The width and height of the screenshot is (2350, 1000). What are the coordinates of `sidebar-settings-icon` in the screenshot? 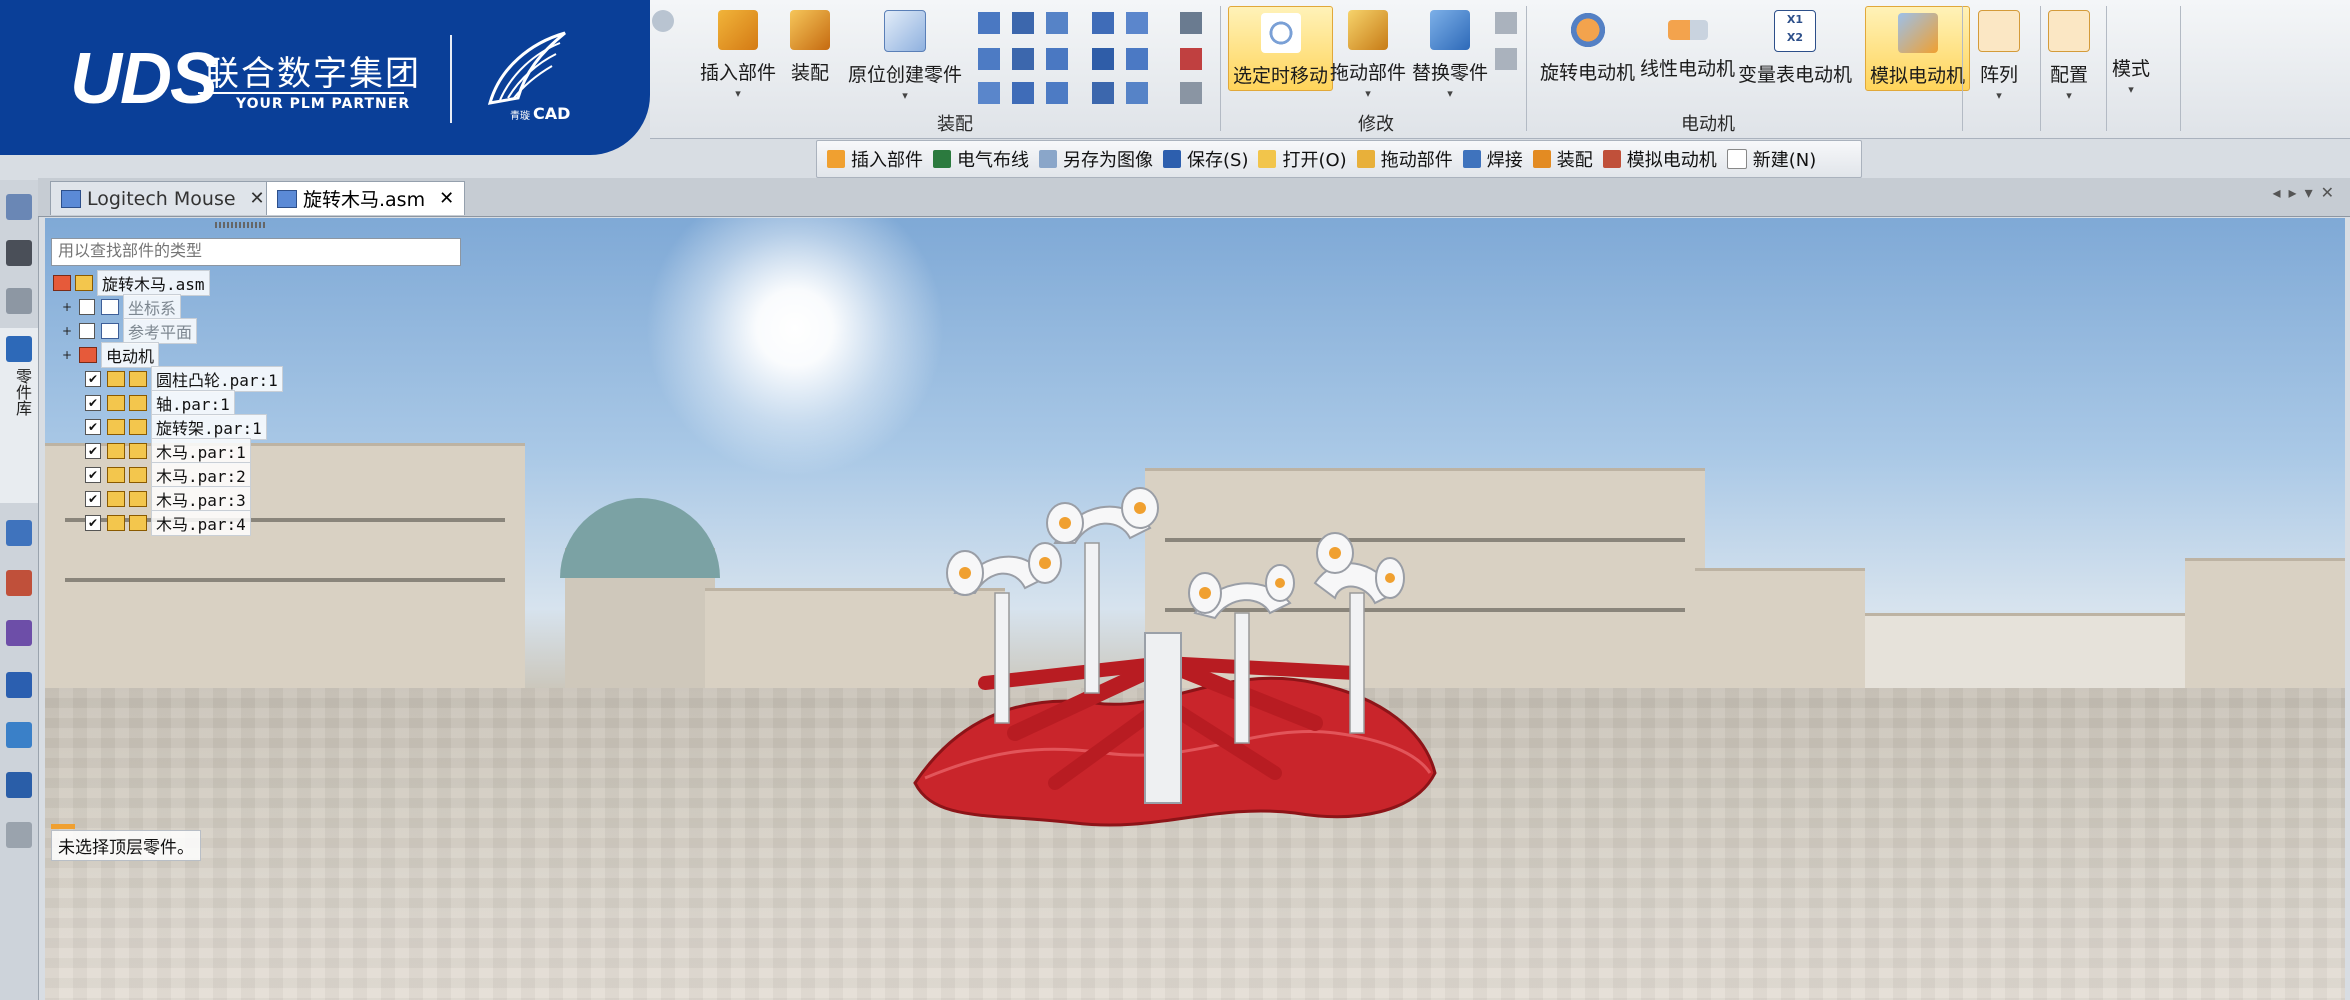 It's located at (19, 785).